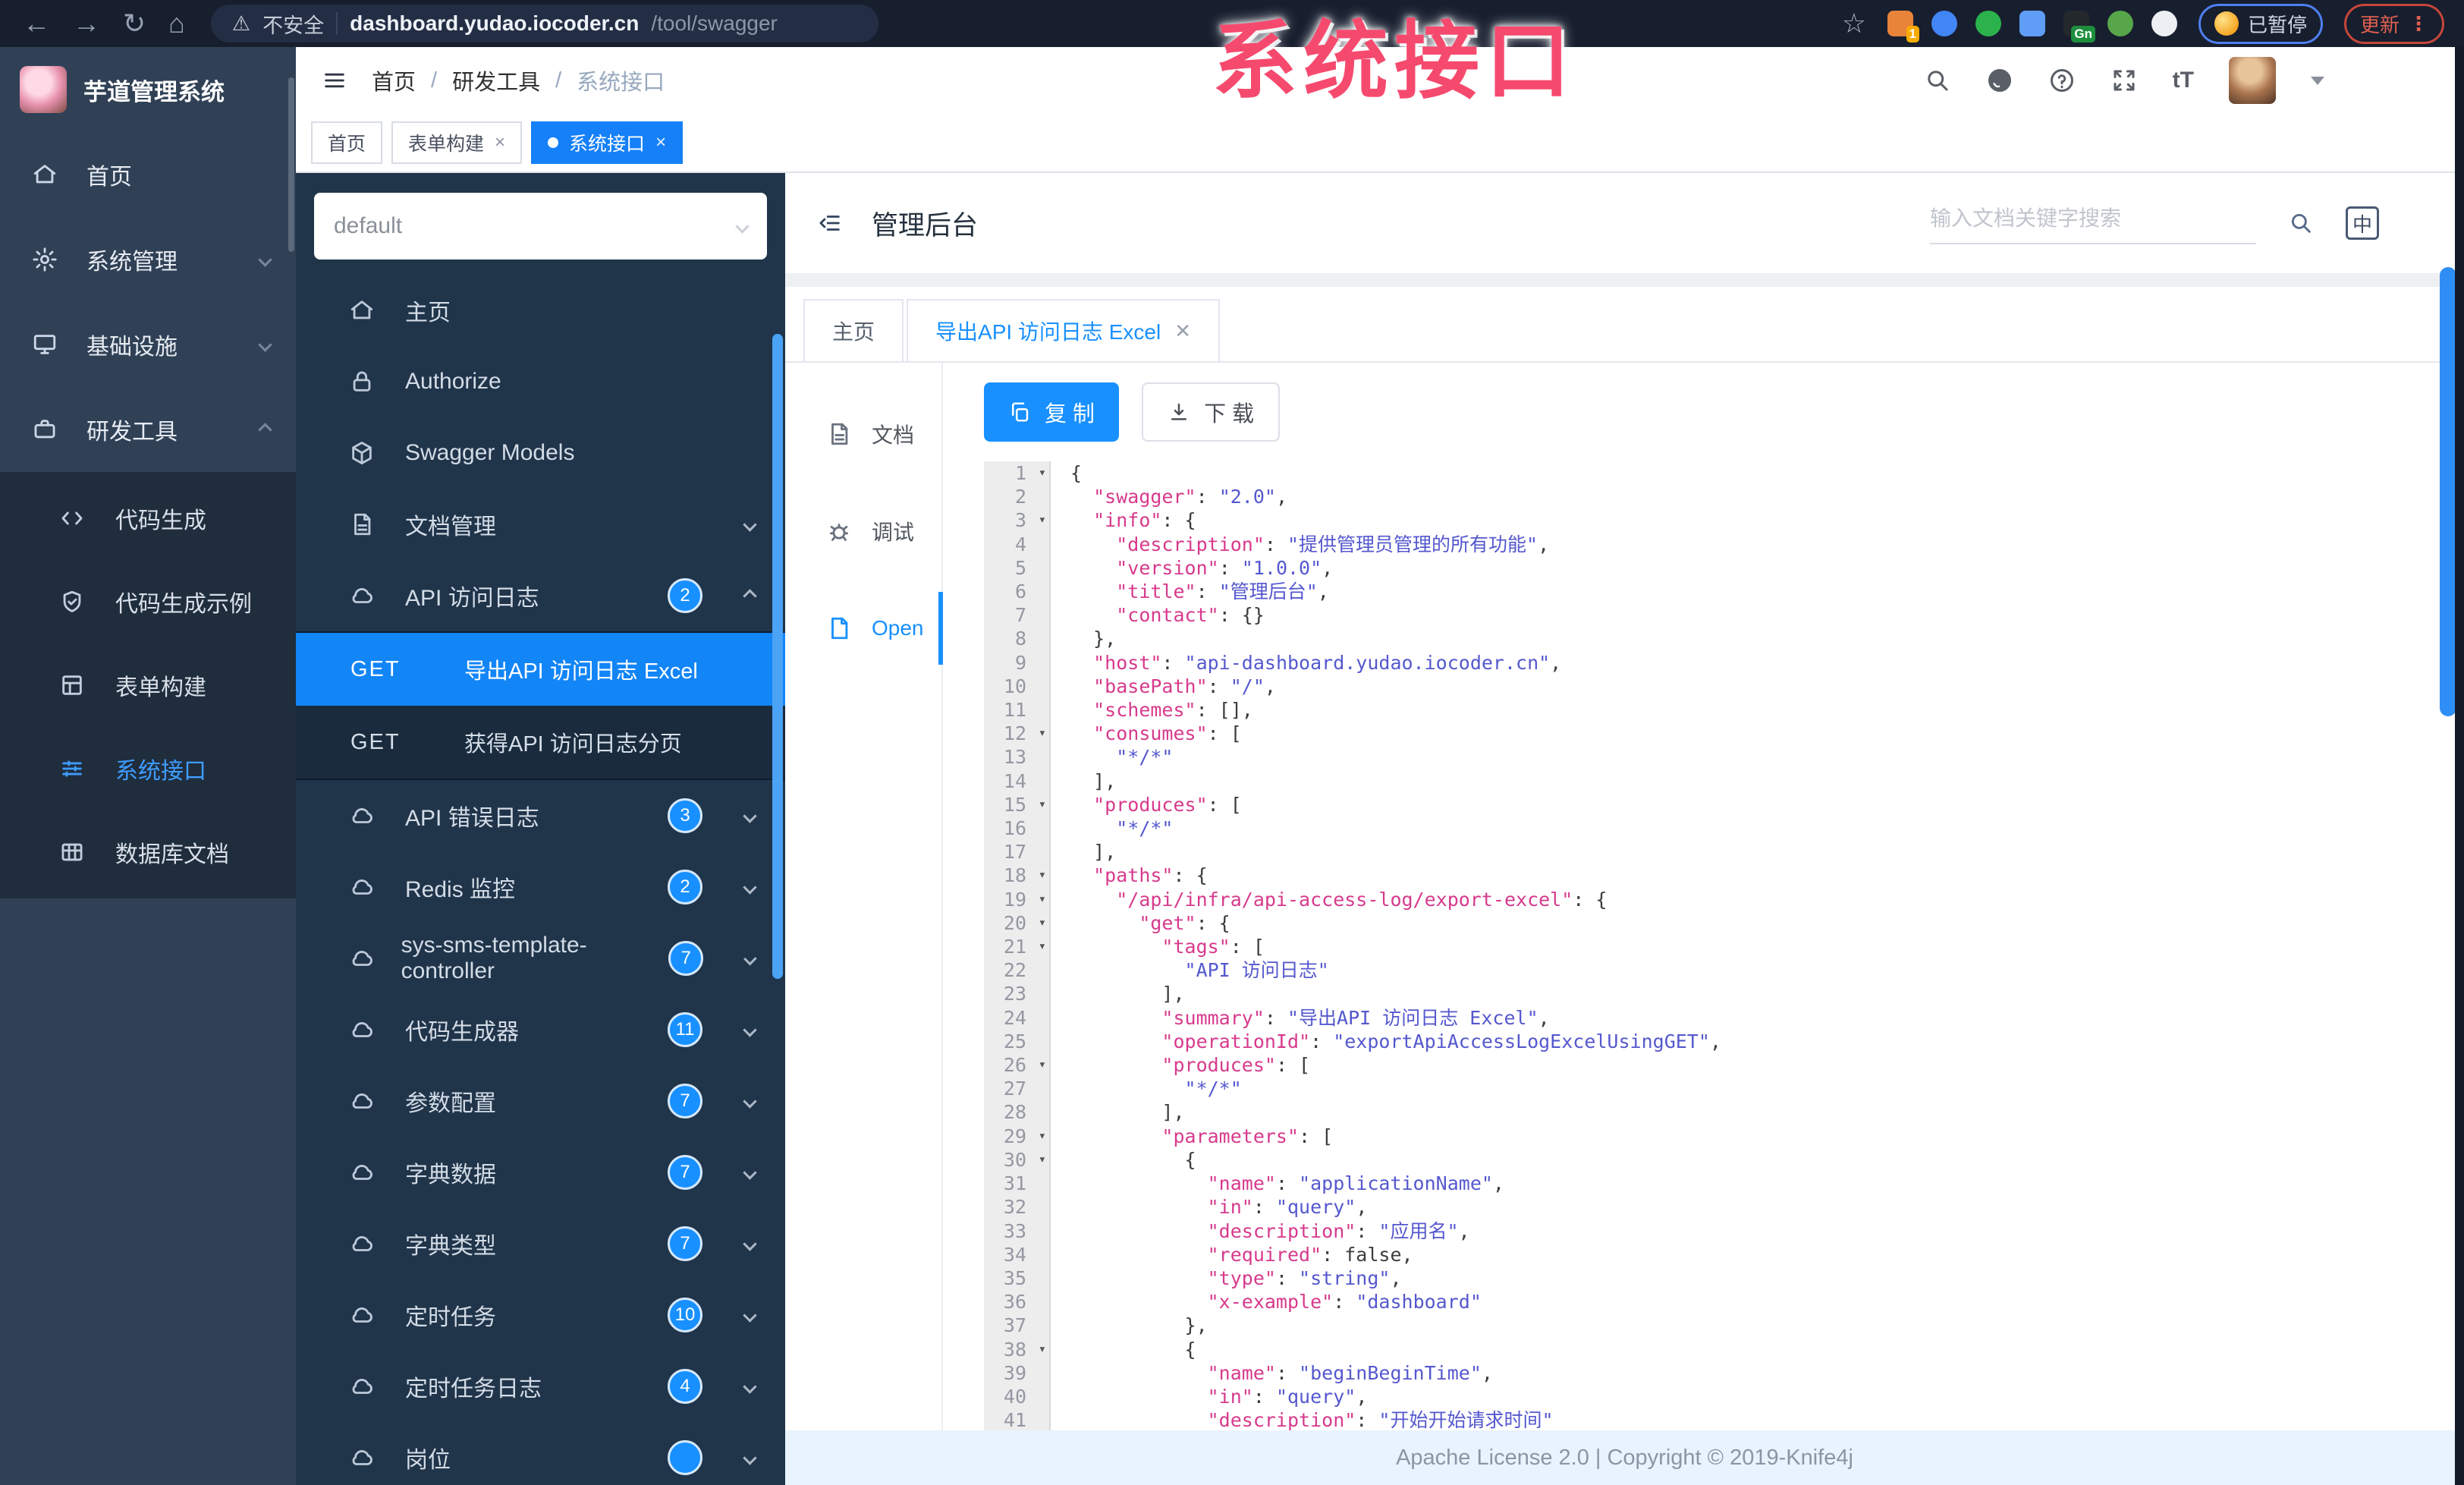  I want to click on sidebar-subitem-db: 数据库文档, so click(148, 852).